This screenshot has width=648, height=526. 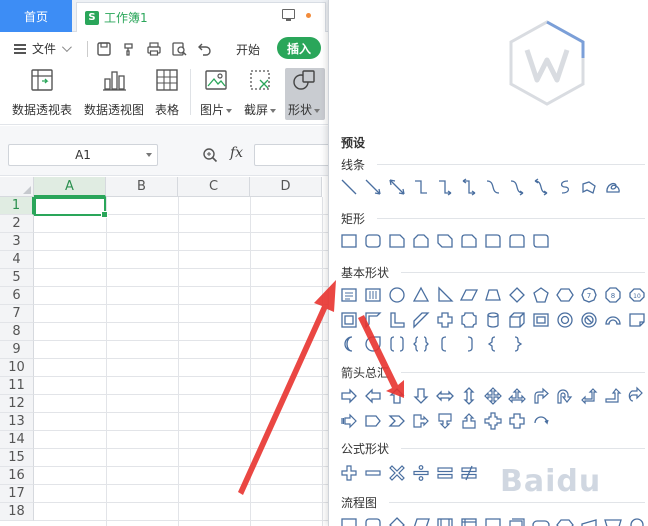 I want to click on shape-rectangle, so click(x=349, y=241).